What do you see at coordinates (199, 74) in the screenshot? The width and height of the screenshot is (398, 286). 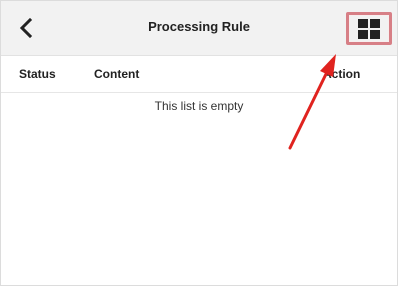 I see `table-header: Status Content Action` at bounding box center [199, 74].